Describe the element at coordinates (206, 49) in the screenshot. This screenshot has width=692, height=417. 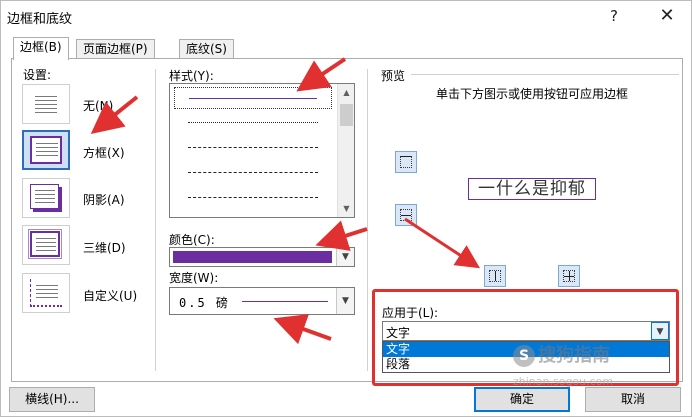
I see `tab-shading: 底纹(S)` at that location.